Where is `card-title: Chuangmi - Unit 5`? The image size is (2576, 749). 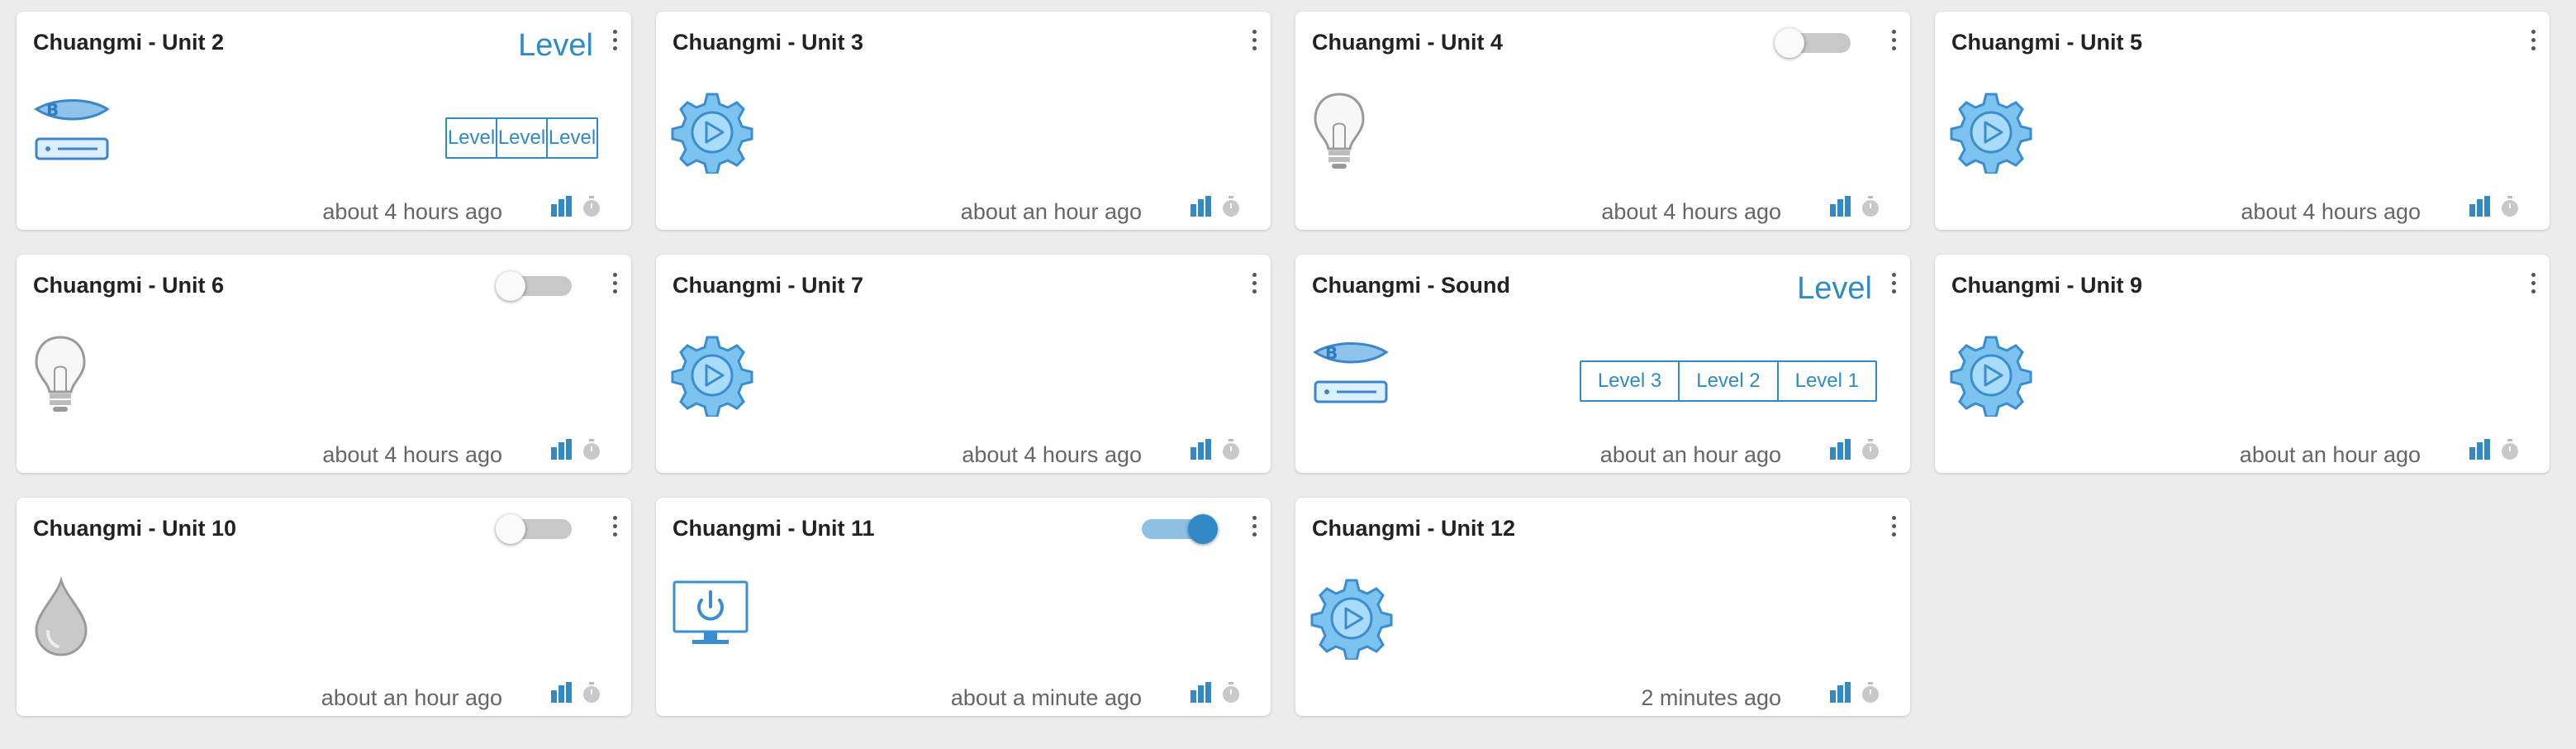 card-title: Chuangmi - Unit 5 is located at coordinates (2046, 43).